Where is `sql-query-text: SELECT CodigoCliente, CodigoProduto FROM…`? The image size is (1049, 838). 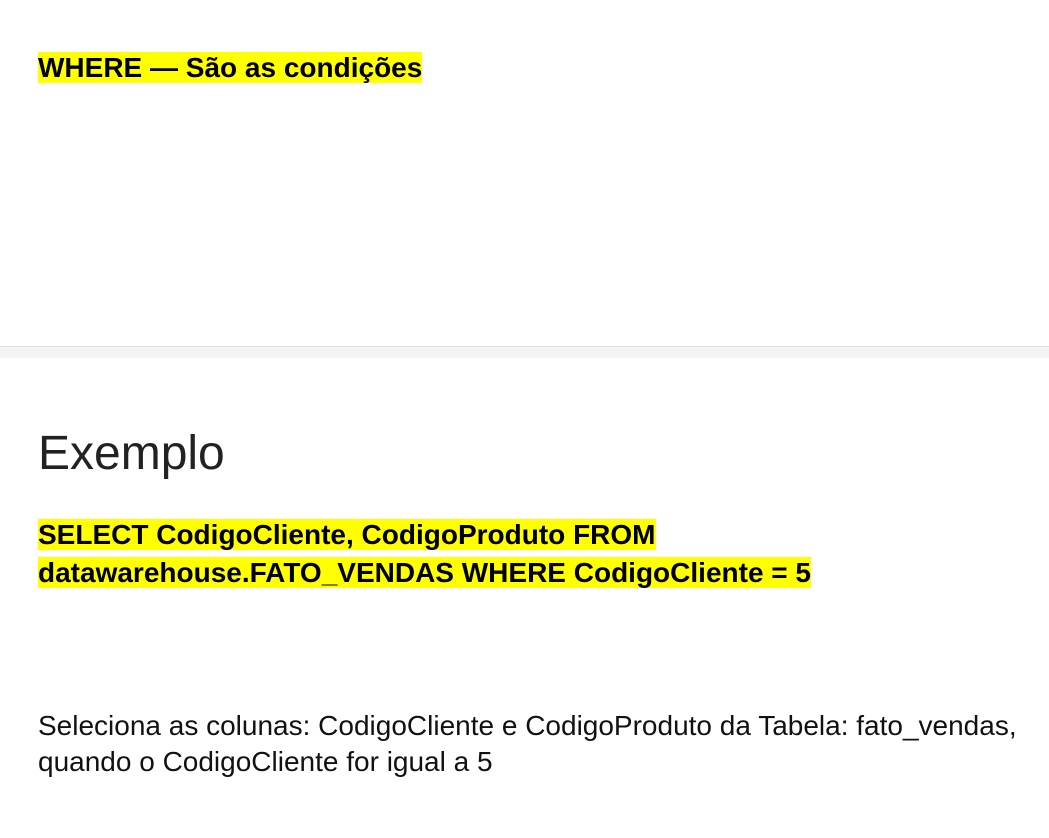 sql-query-text: SELECT CodigoCliente, CodigoProduto FROM… is located at coordinates (424, 553).